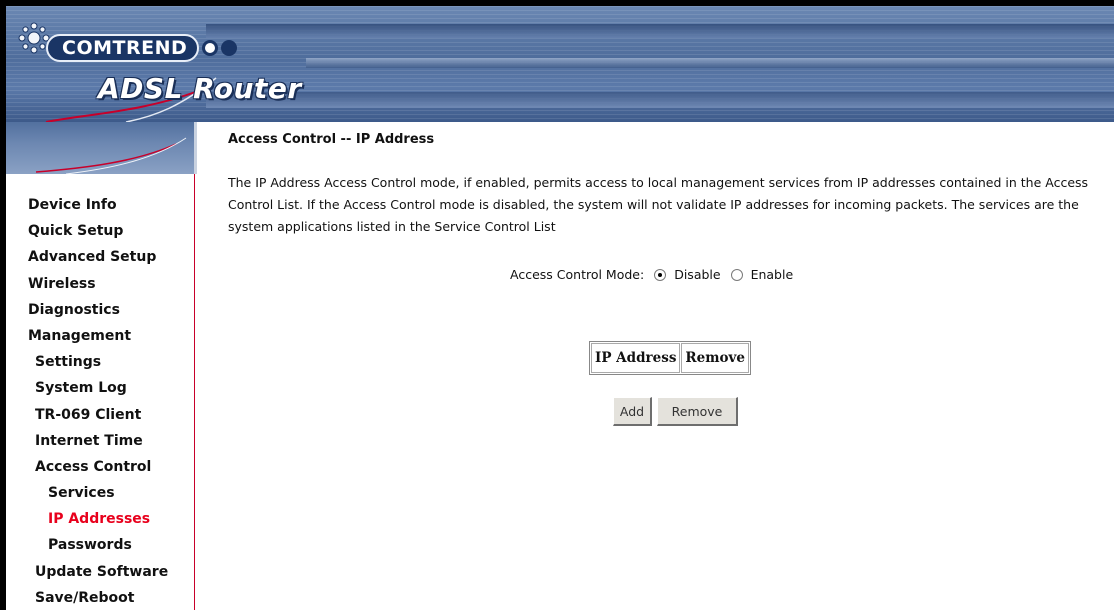 This screenshot has width=1114, height=611. What do you see at coordinates (715, 358) in the screenshot?
I see `remove-column-header: Remove` at bounding box center [715, 358].